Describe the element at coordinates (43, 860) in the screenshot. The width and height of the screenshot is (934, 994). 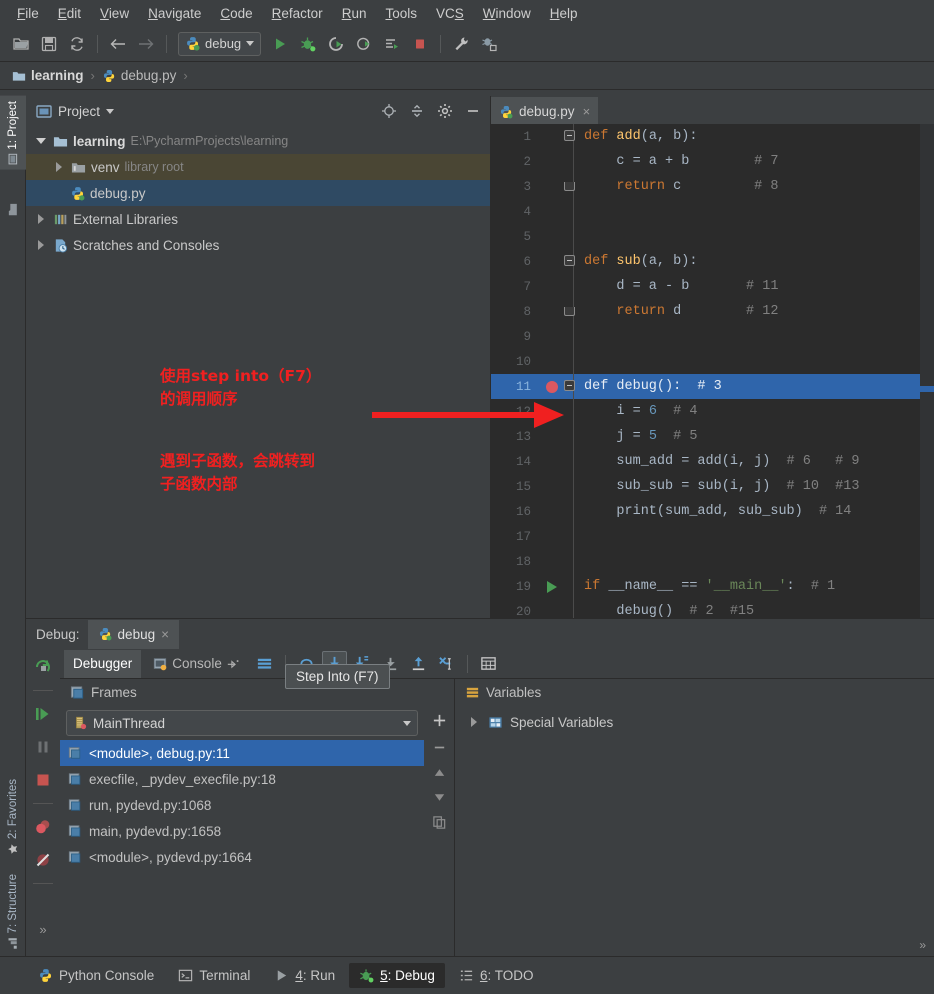
I see `mute-breakpoints-icon` at that location.